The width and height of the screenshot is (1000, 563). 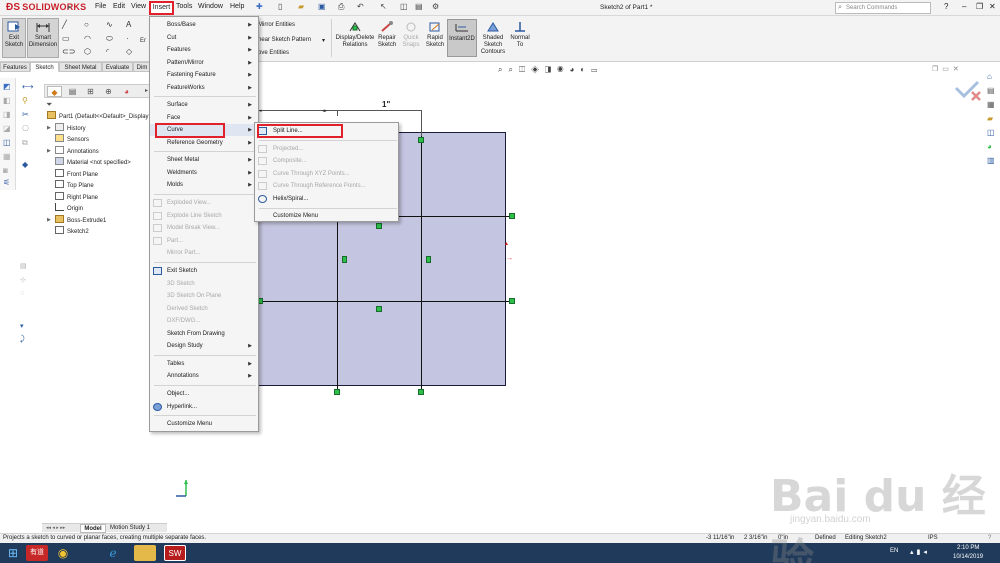 What do you see at coordinates (386, 104) in the screenshot?
I see `dimension-value: 1"` at bounding box center [386, 104].